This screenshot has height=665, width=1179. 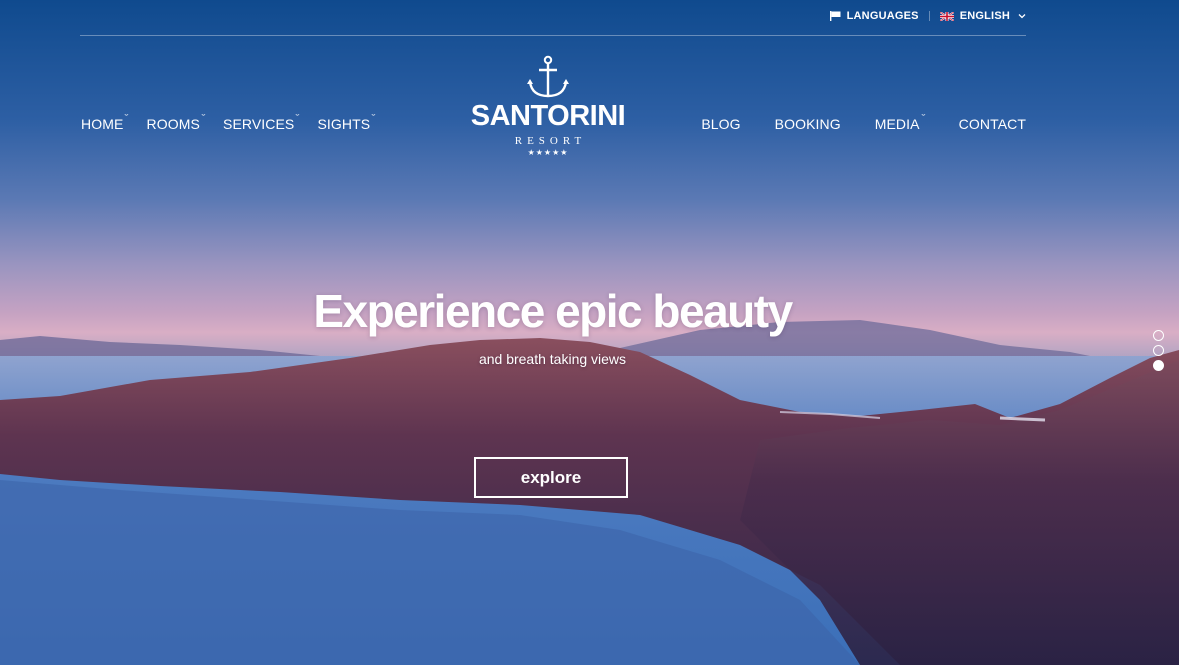 I want to click on nav-item-label: CONTACT, so click(x=992, y=124).